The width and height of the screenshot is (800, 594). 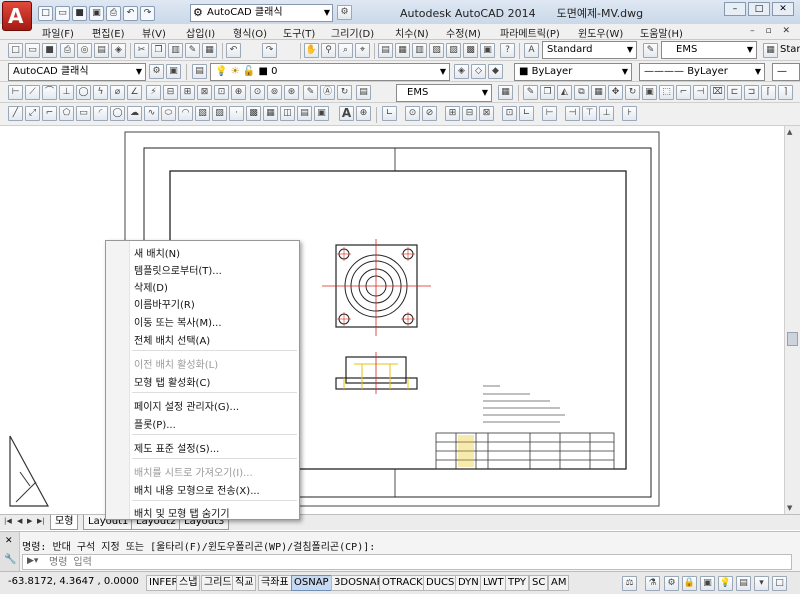 What do you see at coordinates (526, 113) in the screenshot?
I see `parametric-8-icon: ∟` at bounding box center [526, 113].